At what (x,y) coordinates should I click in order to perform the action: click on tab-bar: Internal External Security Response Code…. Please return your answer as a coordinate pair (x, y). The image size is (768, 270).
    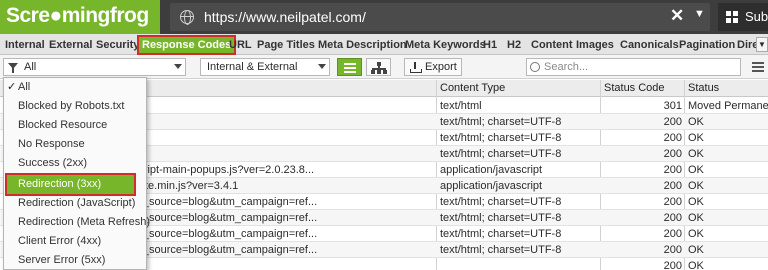
    Looking at the image, I should click on (384, 44).